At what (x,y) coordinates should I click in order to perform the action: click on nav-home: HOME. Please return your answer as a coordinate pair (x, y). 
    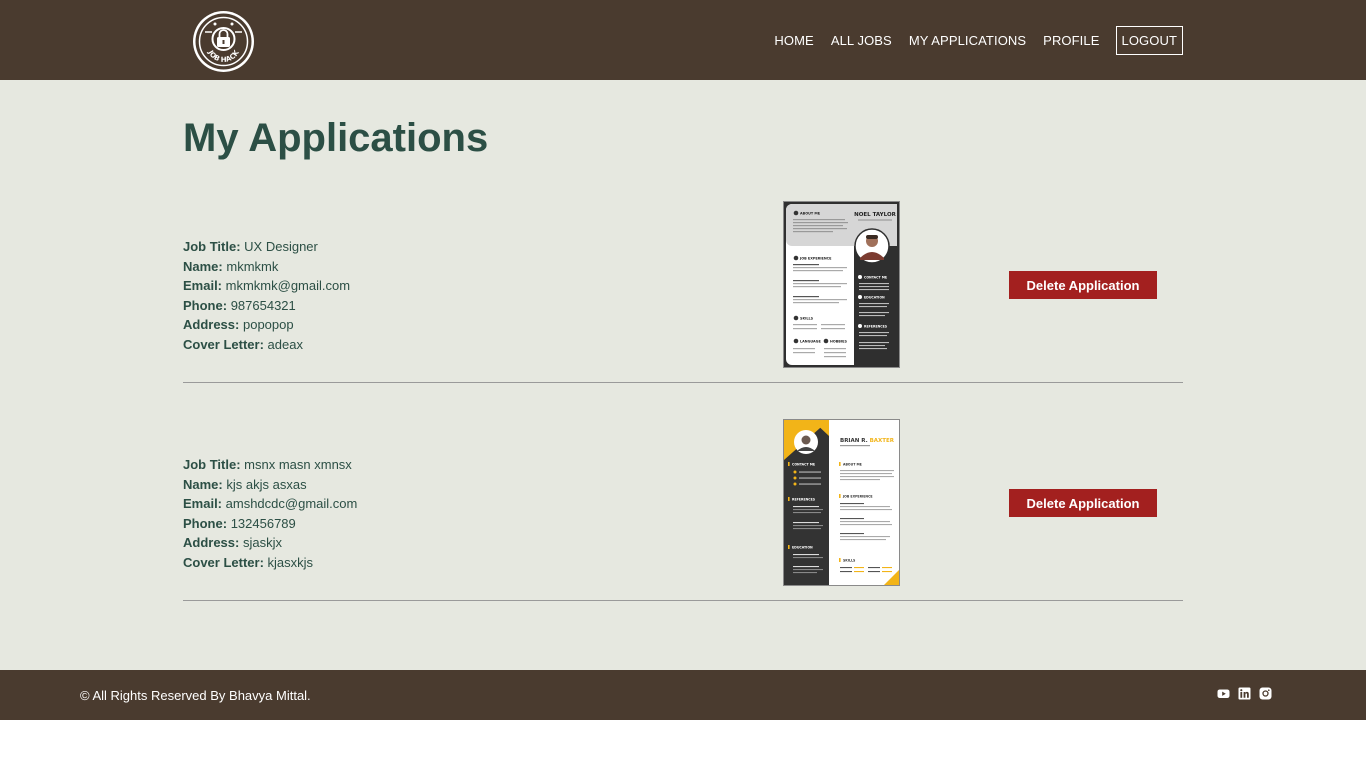
    Looking at the image, I should click on (793, 40).